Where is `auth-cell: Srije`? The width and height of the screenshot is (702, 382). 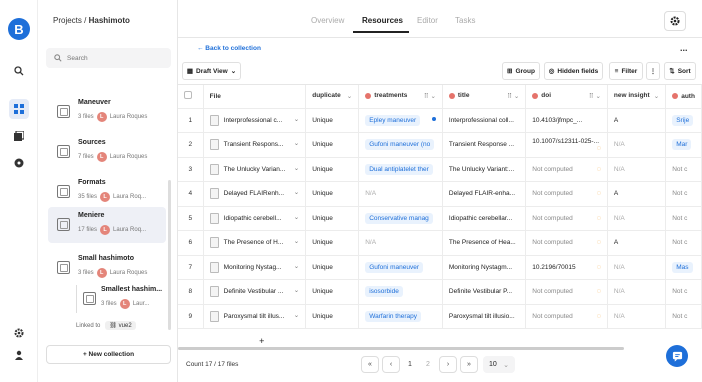
auth-cell: Srije is located at coordinates (683, 120).